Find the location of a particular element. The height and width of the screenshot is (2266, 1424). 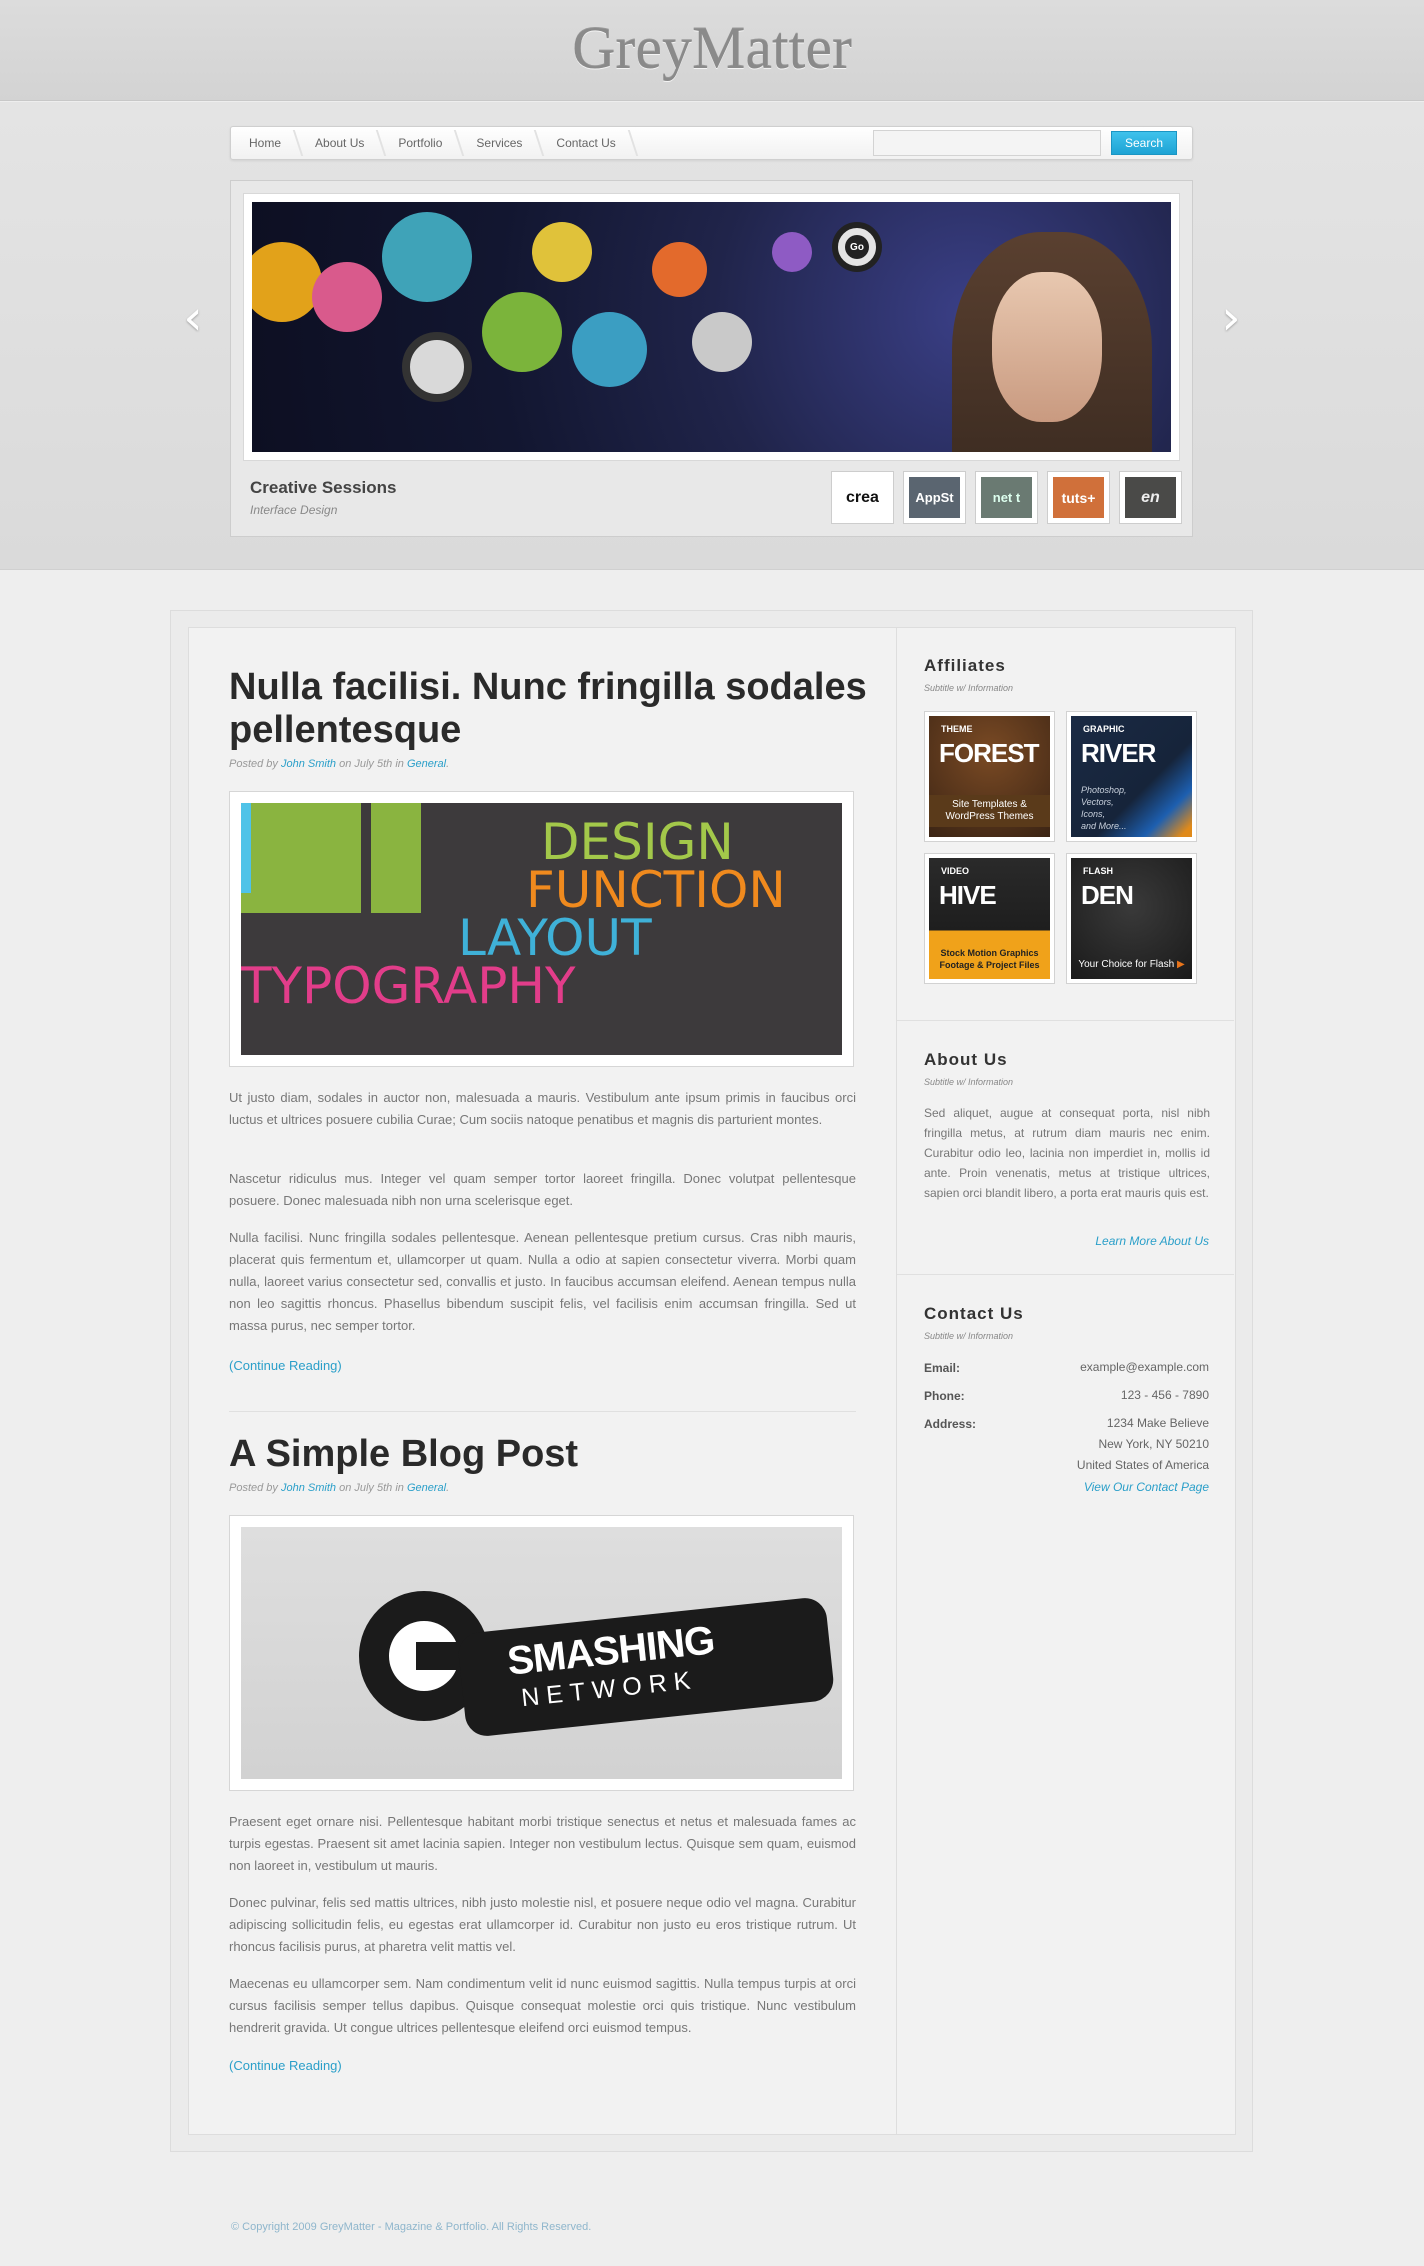

image-word: FUNCTION is located at coordinates (656, 890).